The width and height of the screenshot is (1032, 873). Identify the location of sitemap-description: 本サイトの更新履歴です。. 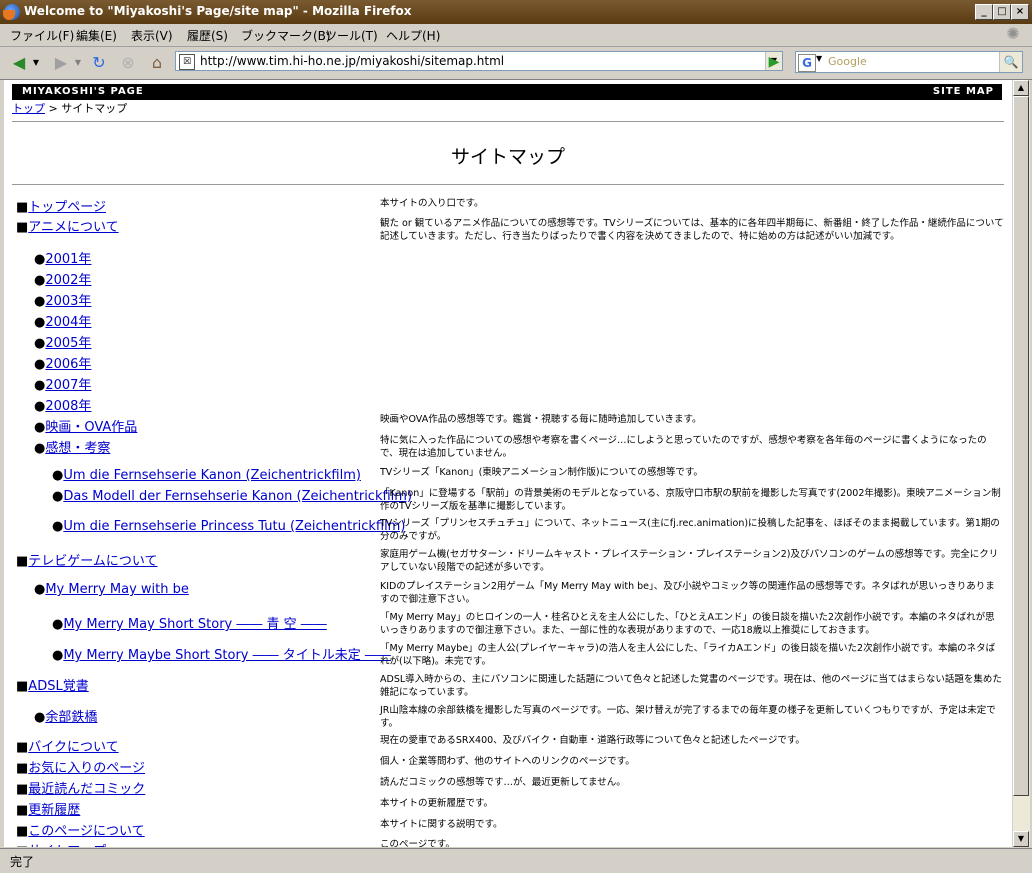
(437, 803).